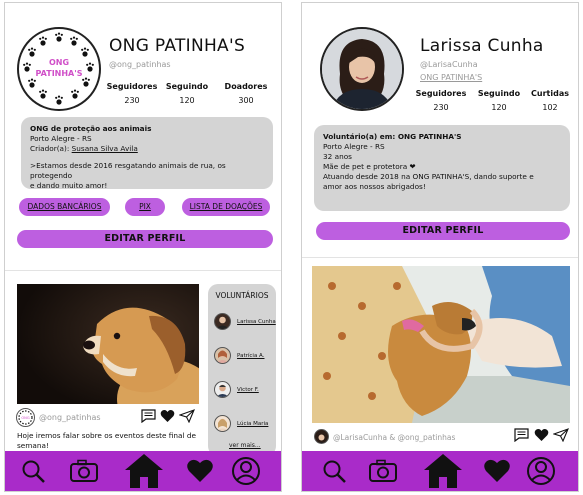  I want to click on profile-avatar, so click(362, 69).